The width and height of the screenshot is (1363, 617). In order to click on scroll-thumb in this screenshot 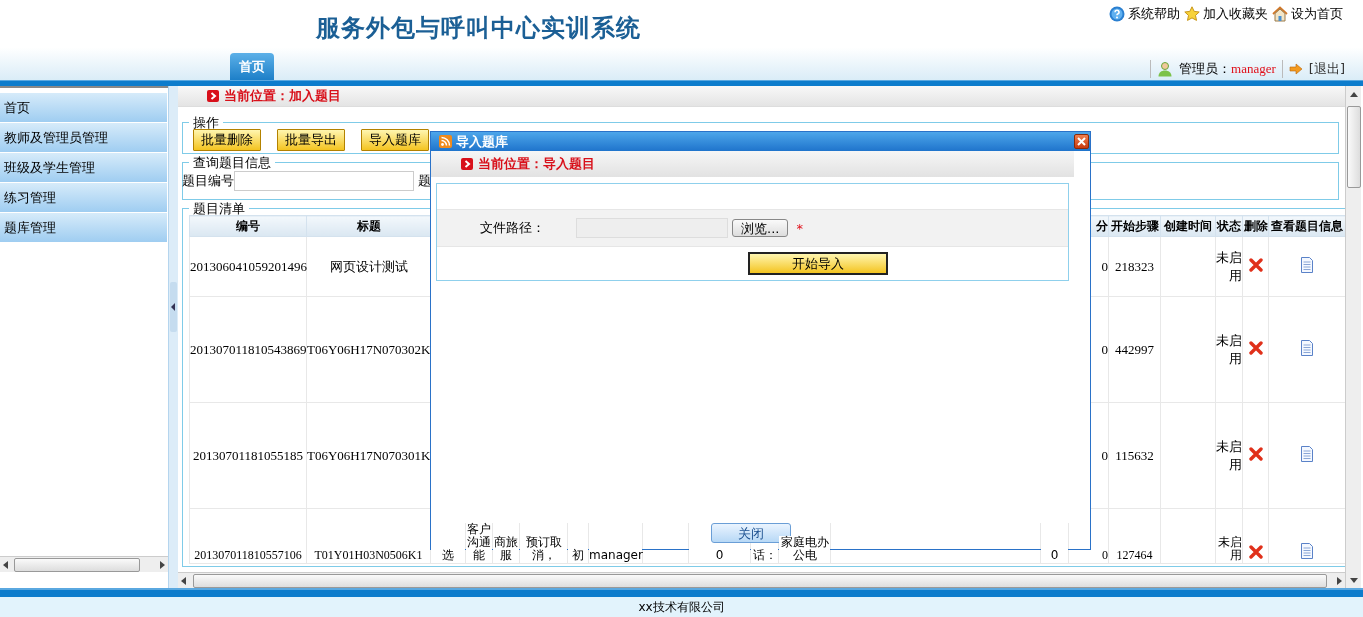, I will do `click(1353, 147)`.